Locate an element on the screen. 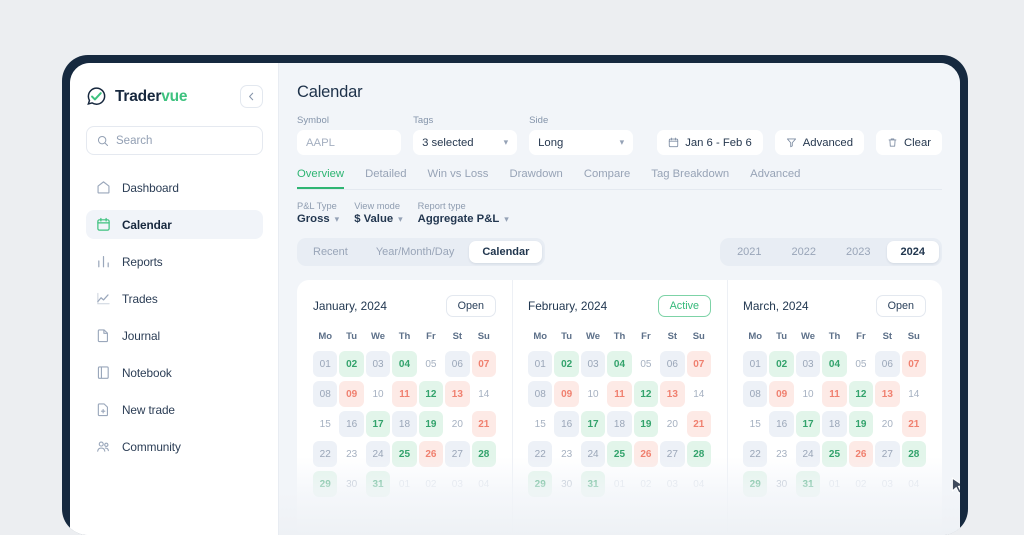 The height and width of the screenshot is (535, 1024). tab-drawdown: Drawdown is located at coordinates (535, 178).